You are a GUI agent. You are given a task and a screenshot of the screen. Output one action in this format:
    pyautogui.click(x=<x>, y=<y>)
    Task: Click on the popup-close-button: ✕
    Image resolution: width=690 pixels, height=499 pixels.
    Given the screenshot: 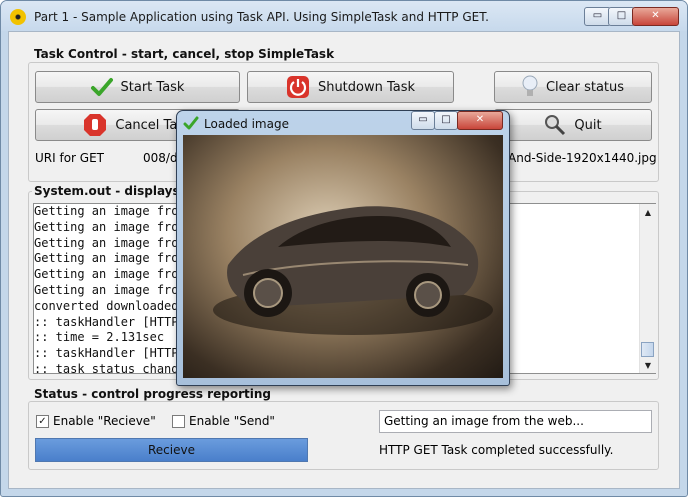 What is the action you would take?
    pyautogui.click(x=480, y=120)
    